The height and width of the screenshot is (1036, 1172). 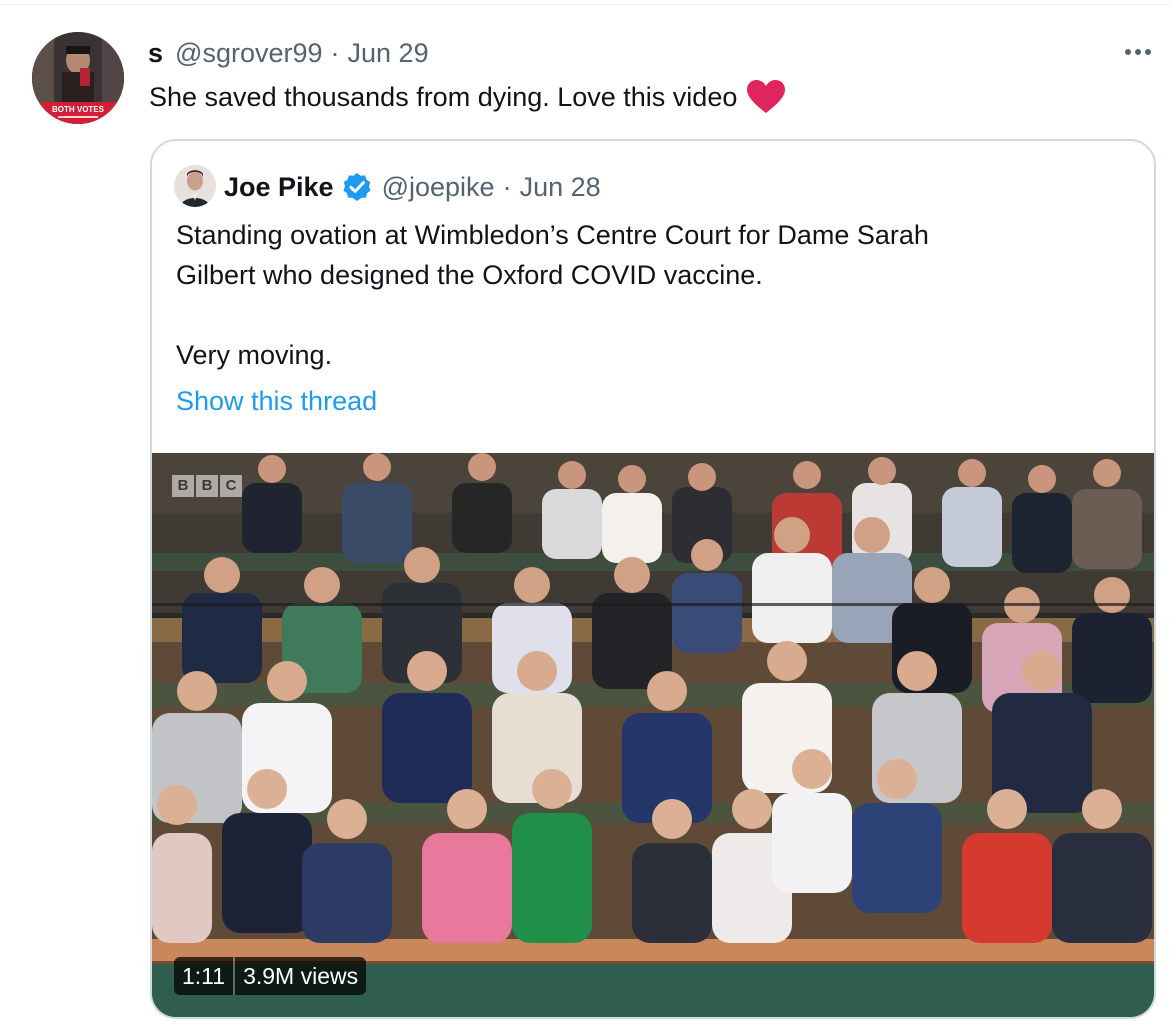 I want to click on quoted-author-display-name: Joe Pike, so click(x=279, y=187).